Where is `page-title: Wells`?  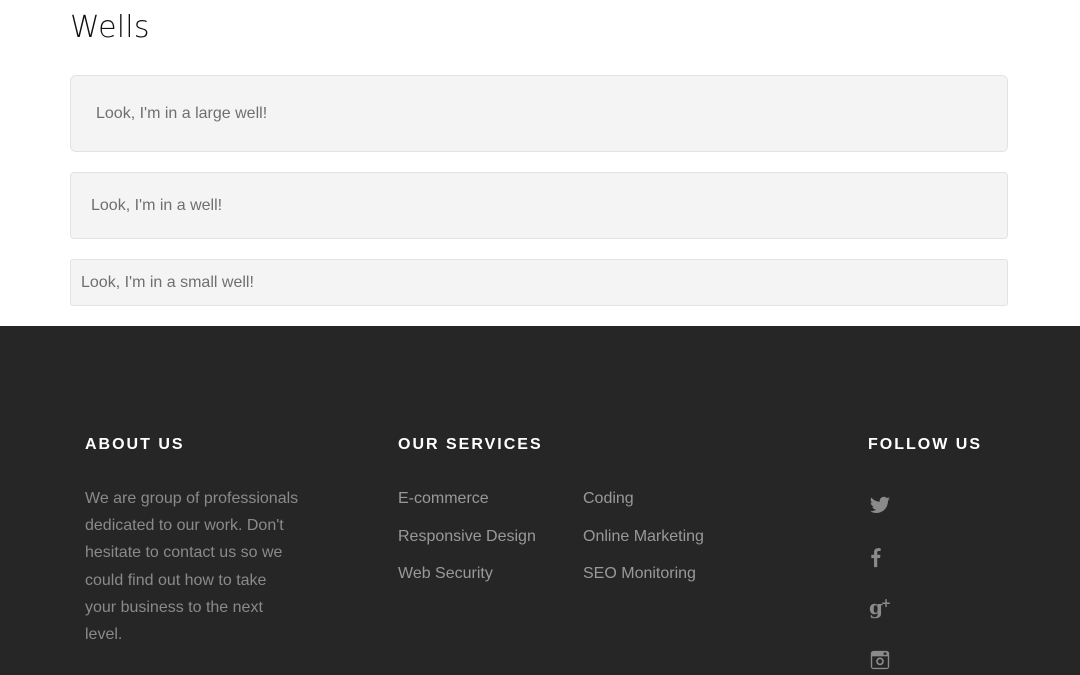
page-title: Wells is located at coordinates (110, 27).